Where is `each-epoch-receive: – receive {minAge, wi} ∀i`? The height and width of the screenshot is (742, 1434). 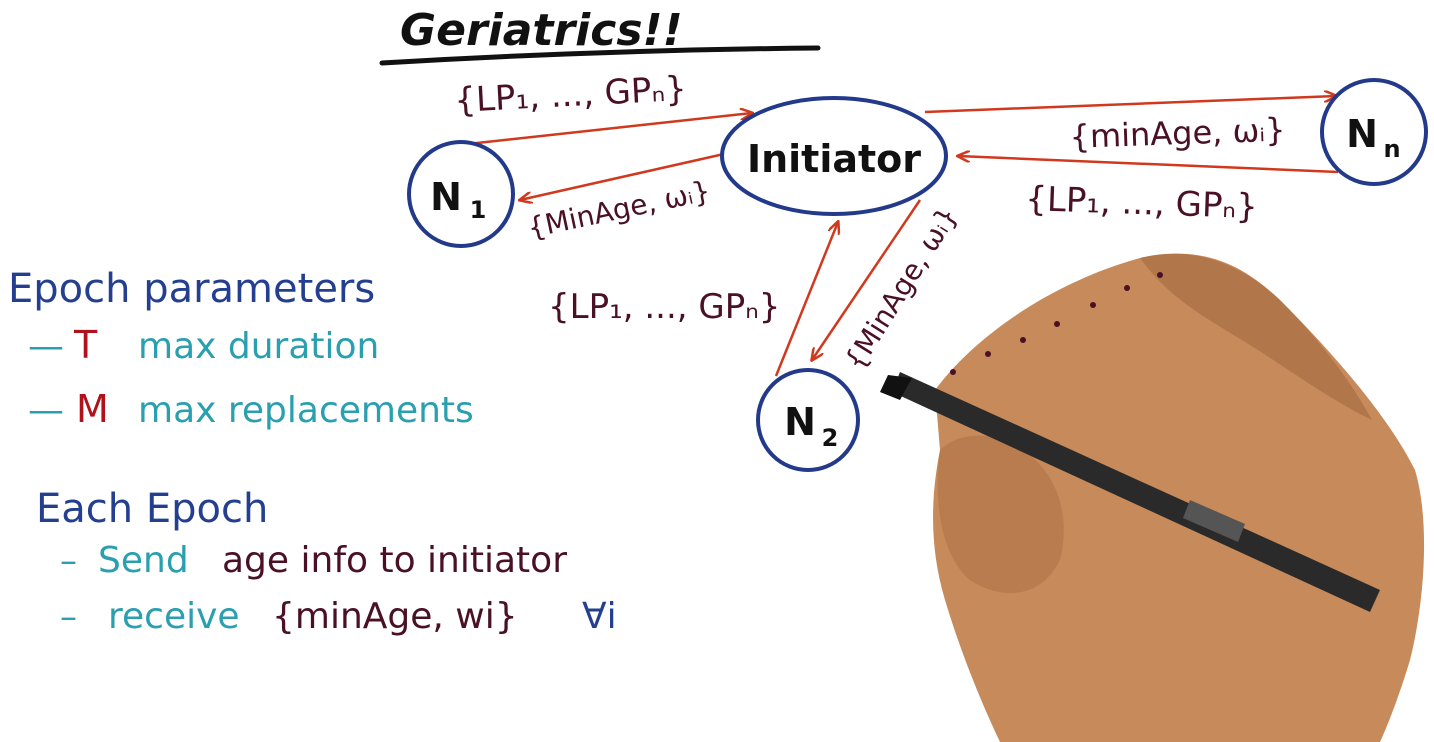 each-epoch-receive: – receive {minAge, wi} ∀i is located at coordinates (338, 616).